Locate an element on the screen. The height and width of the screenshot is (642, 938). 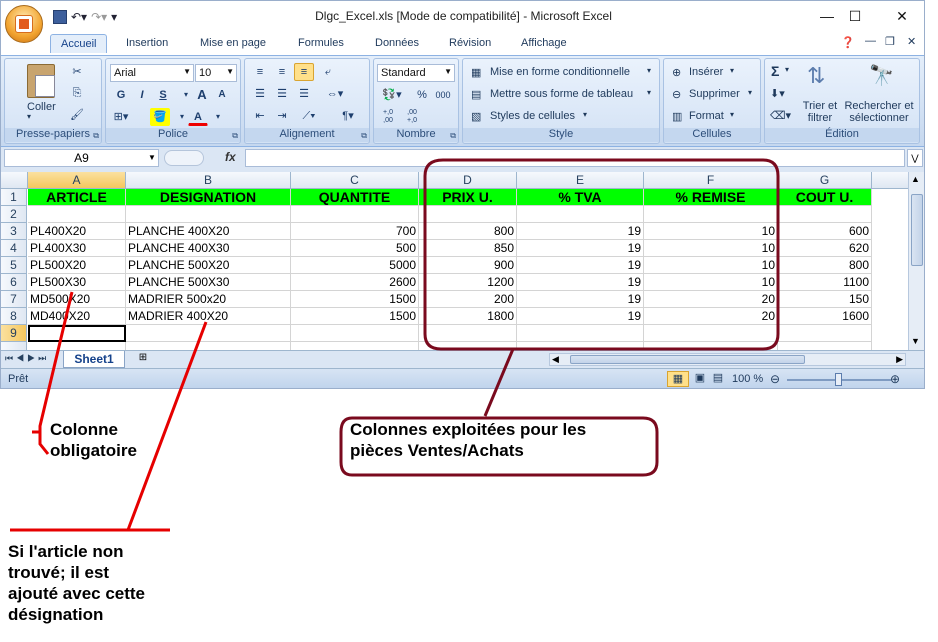
office-logo-icon is located at coordinates (24, 24).